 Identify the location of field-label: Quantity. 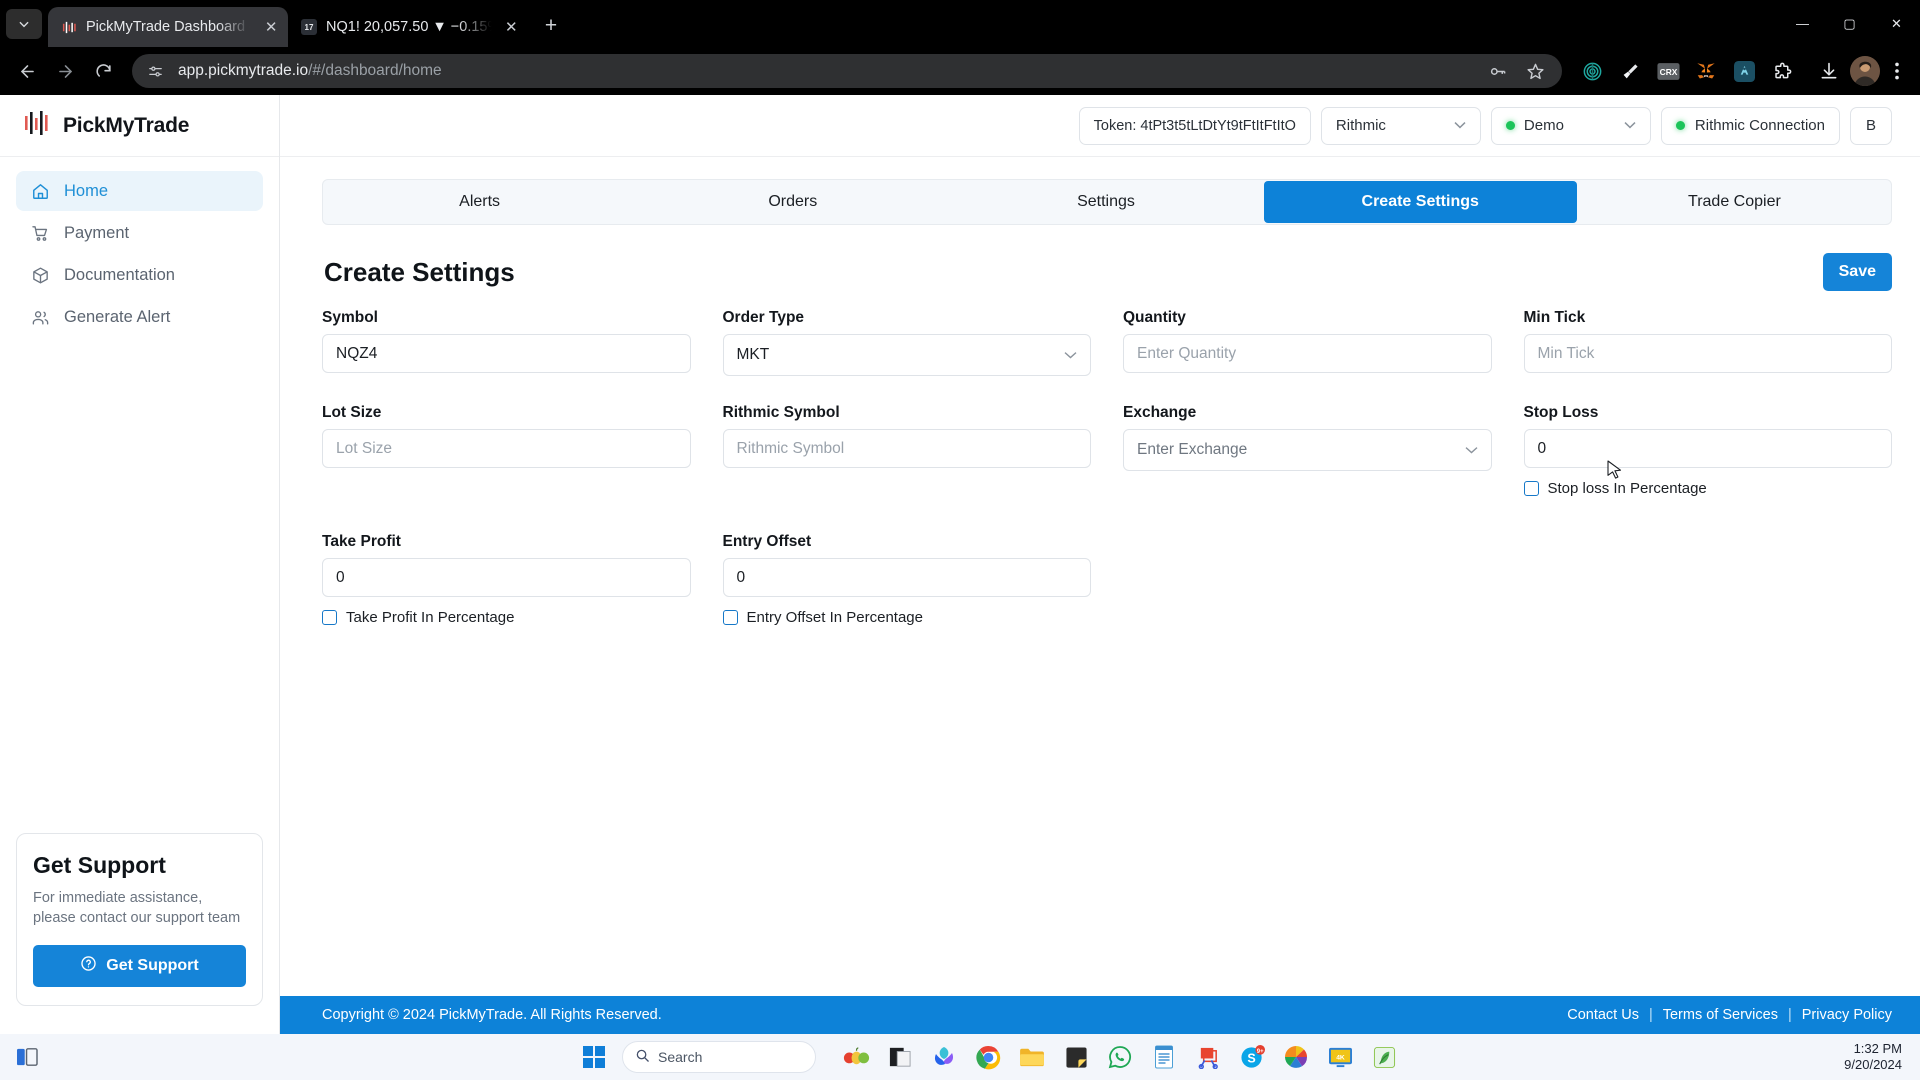
(1154, 317).